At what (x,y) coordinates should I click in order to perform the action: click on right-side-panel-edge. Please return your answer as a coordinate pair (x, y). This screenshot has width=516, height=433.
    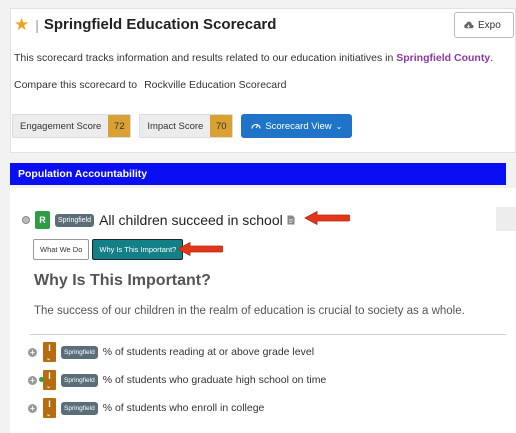
    Looking at the image, I should click on (506, 219).